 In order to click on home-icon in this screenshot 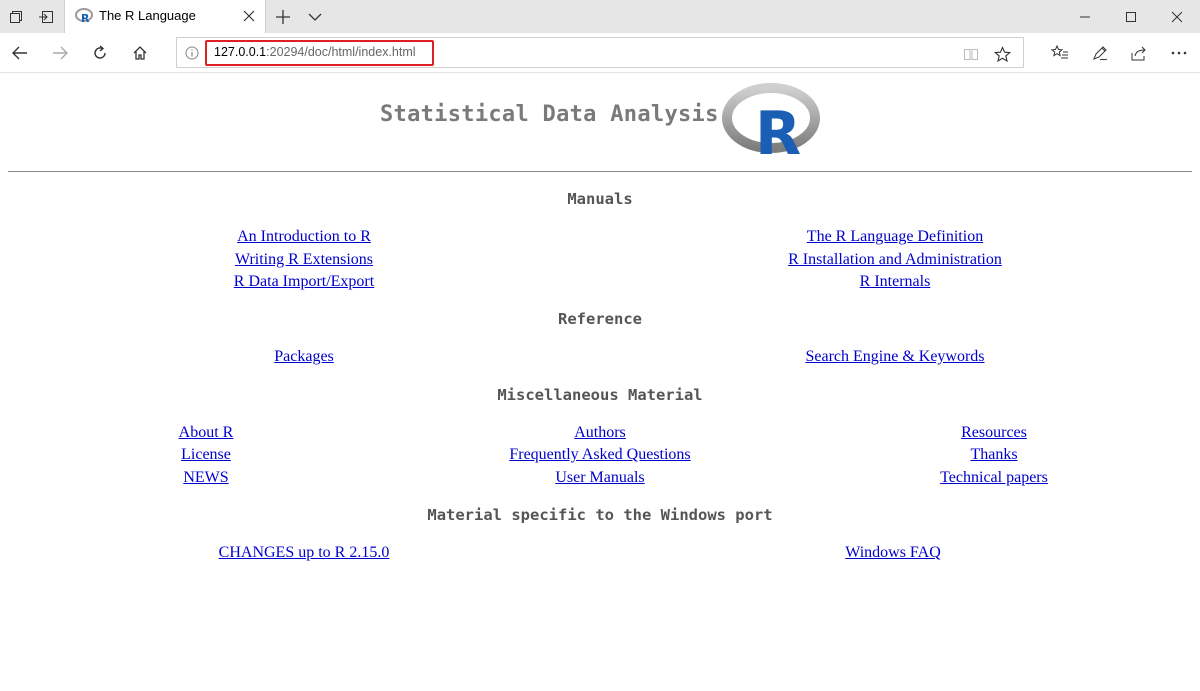, I will do `click(140, 53)`.